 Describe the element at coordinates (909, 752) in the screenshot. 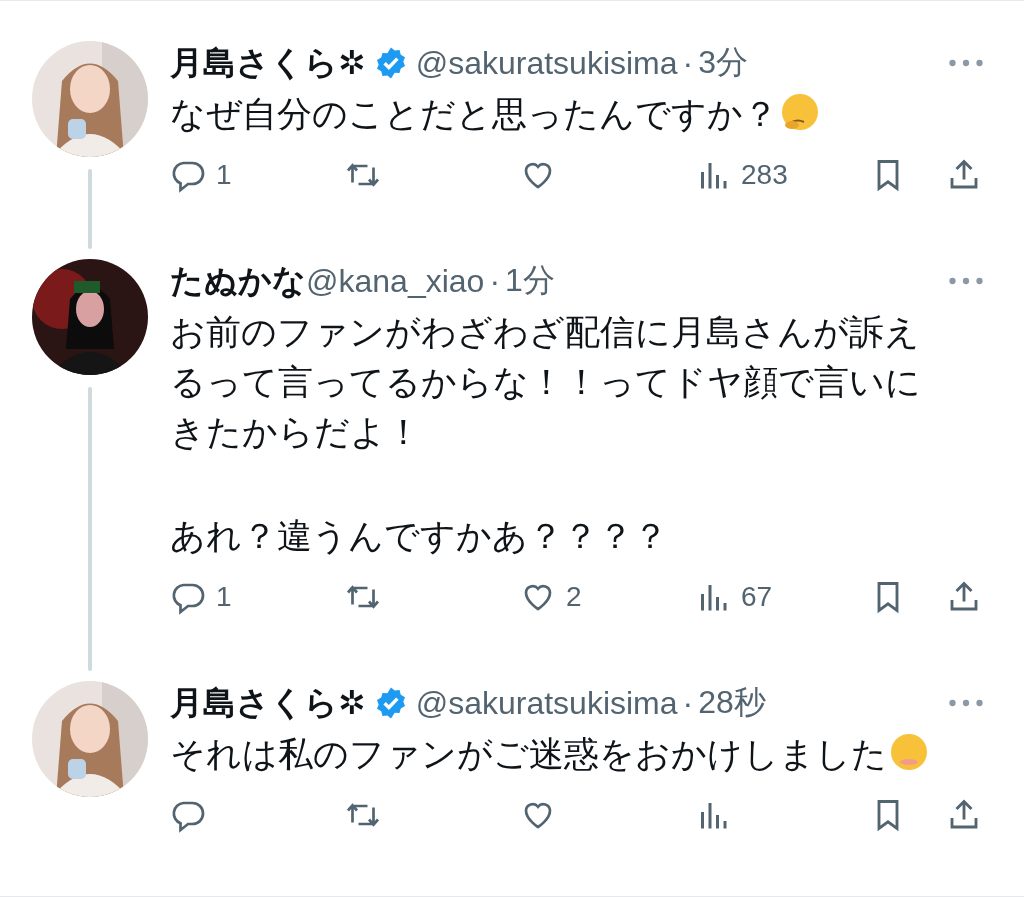

I see `smiling-emoji-icon` at that location.